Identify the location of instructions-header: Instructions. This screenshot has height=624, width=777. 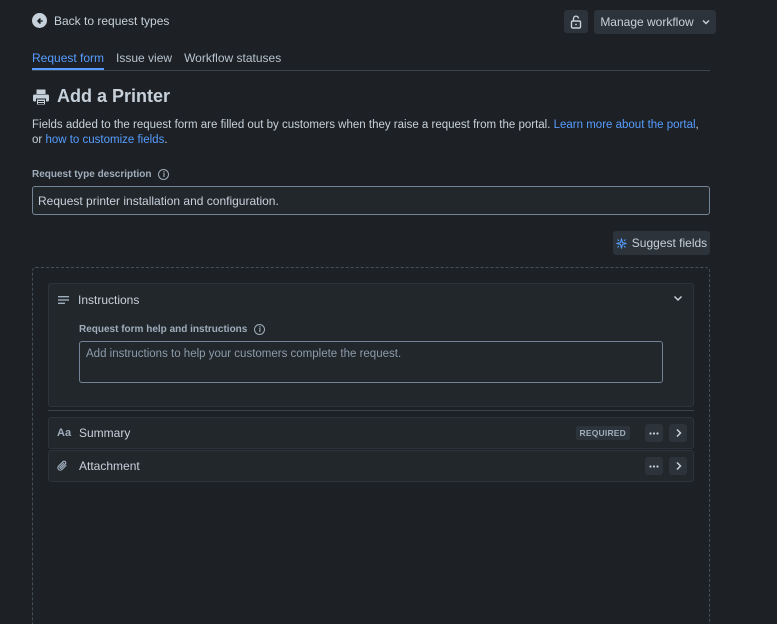
(98, 300).